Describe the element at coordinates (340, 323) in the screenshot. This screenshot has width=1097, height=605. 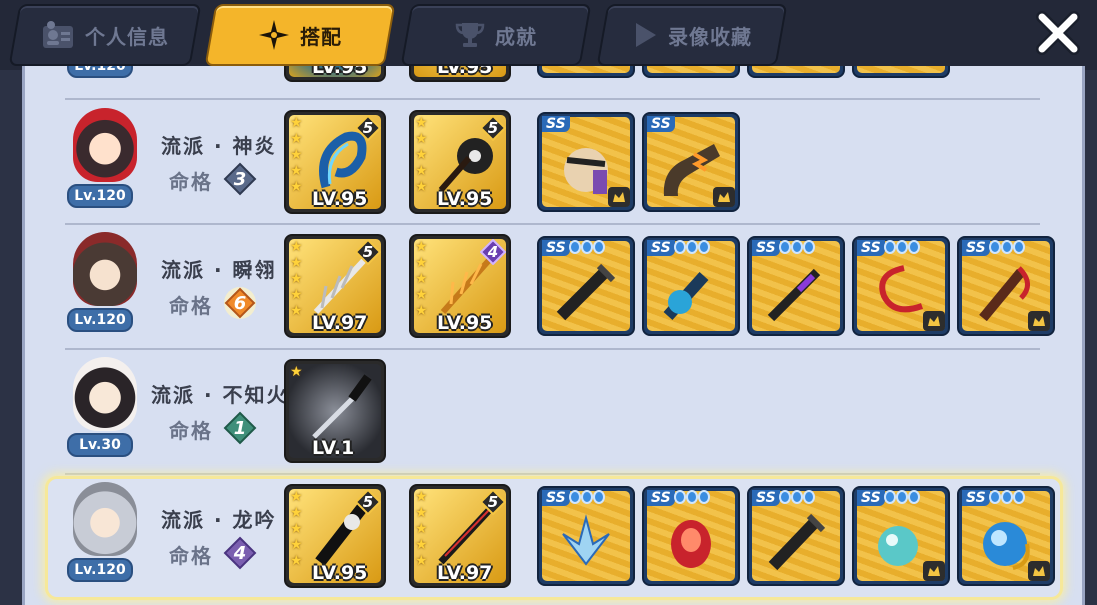
I see `weapon-level: LV.97` at that location.